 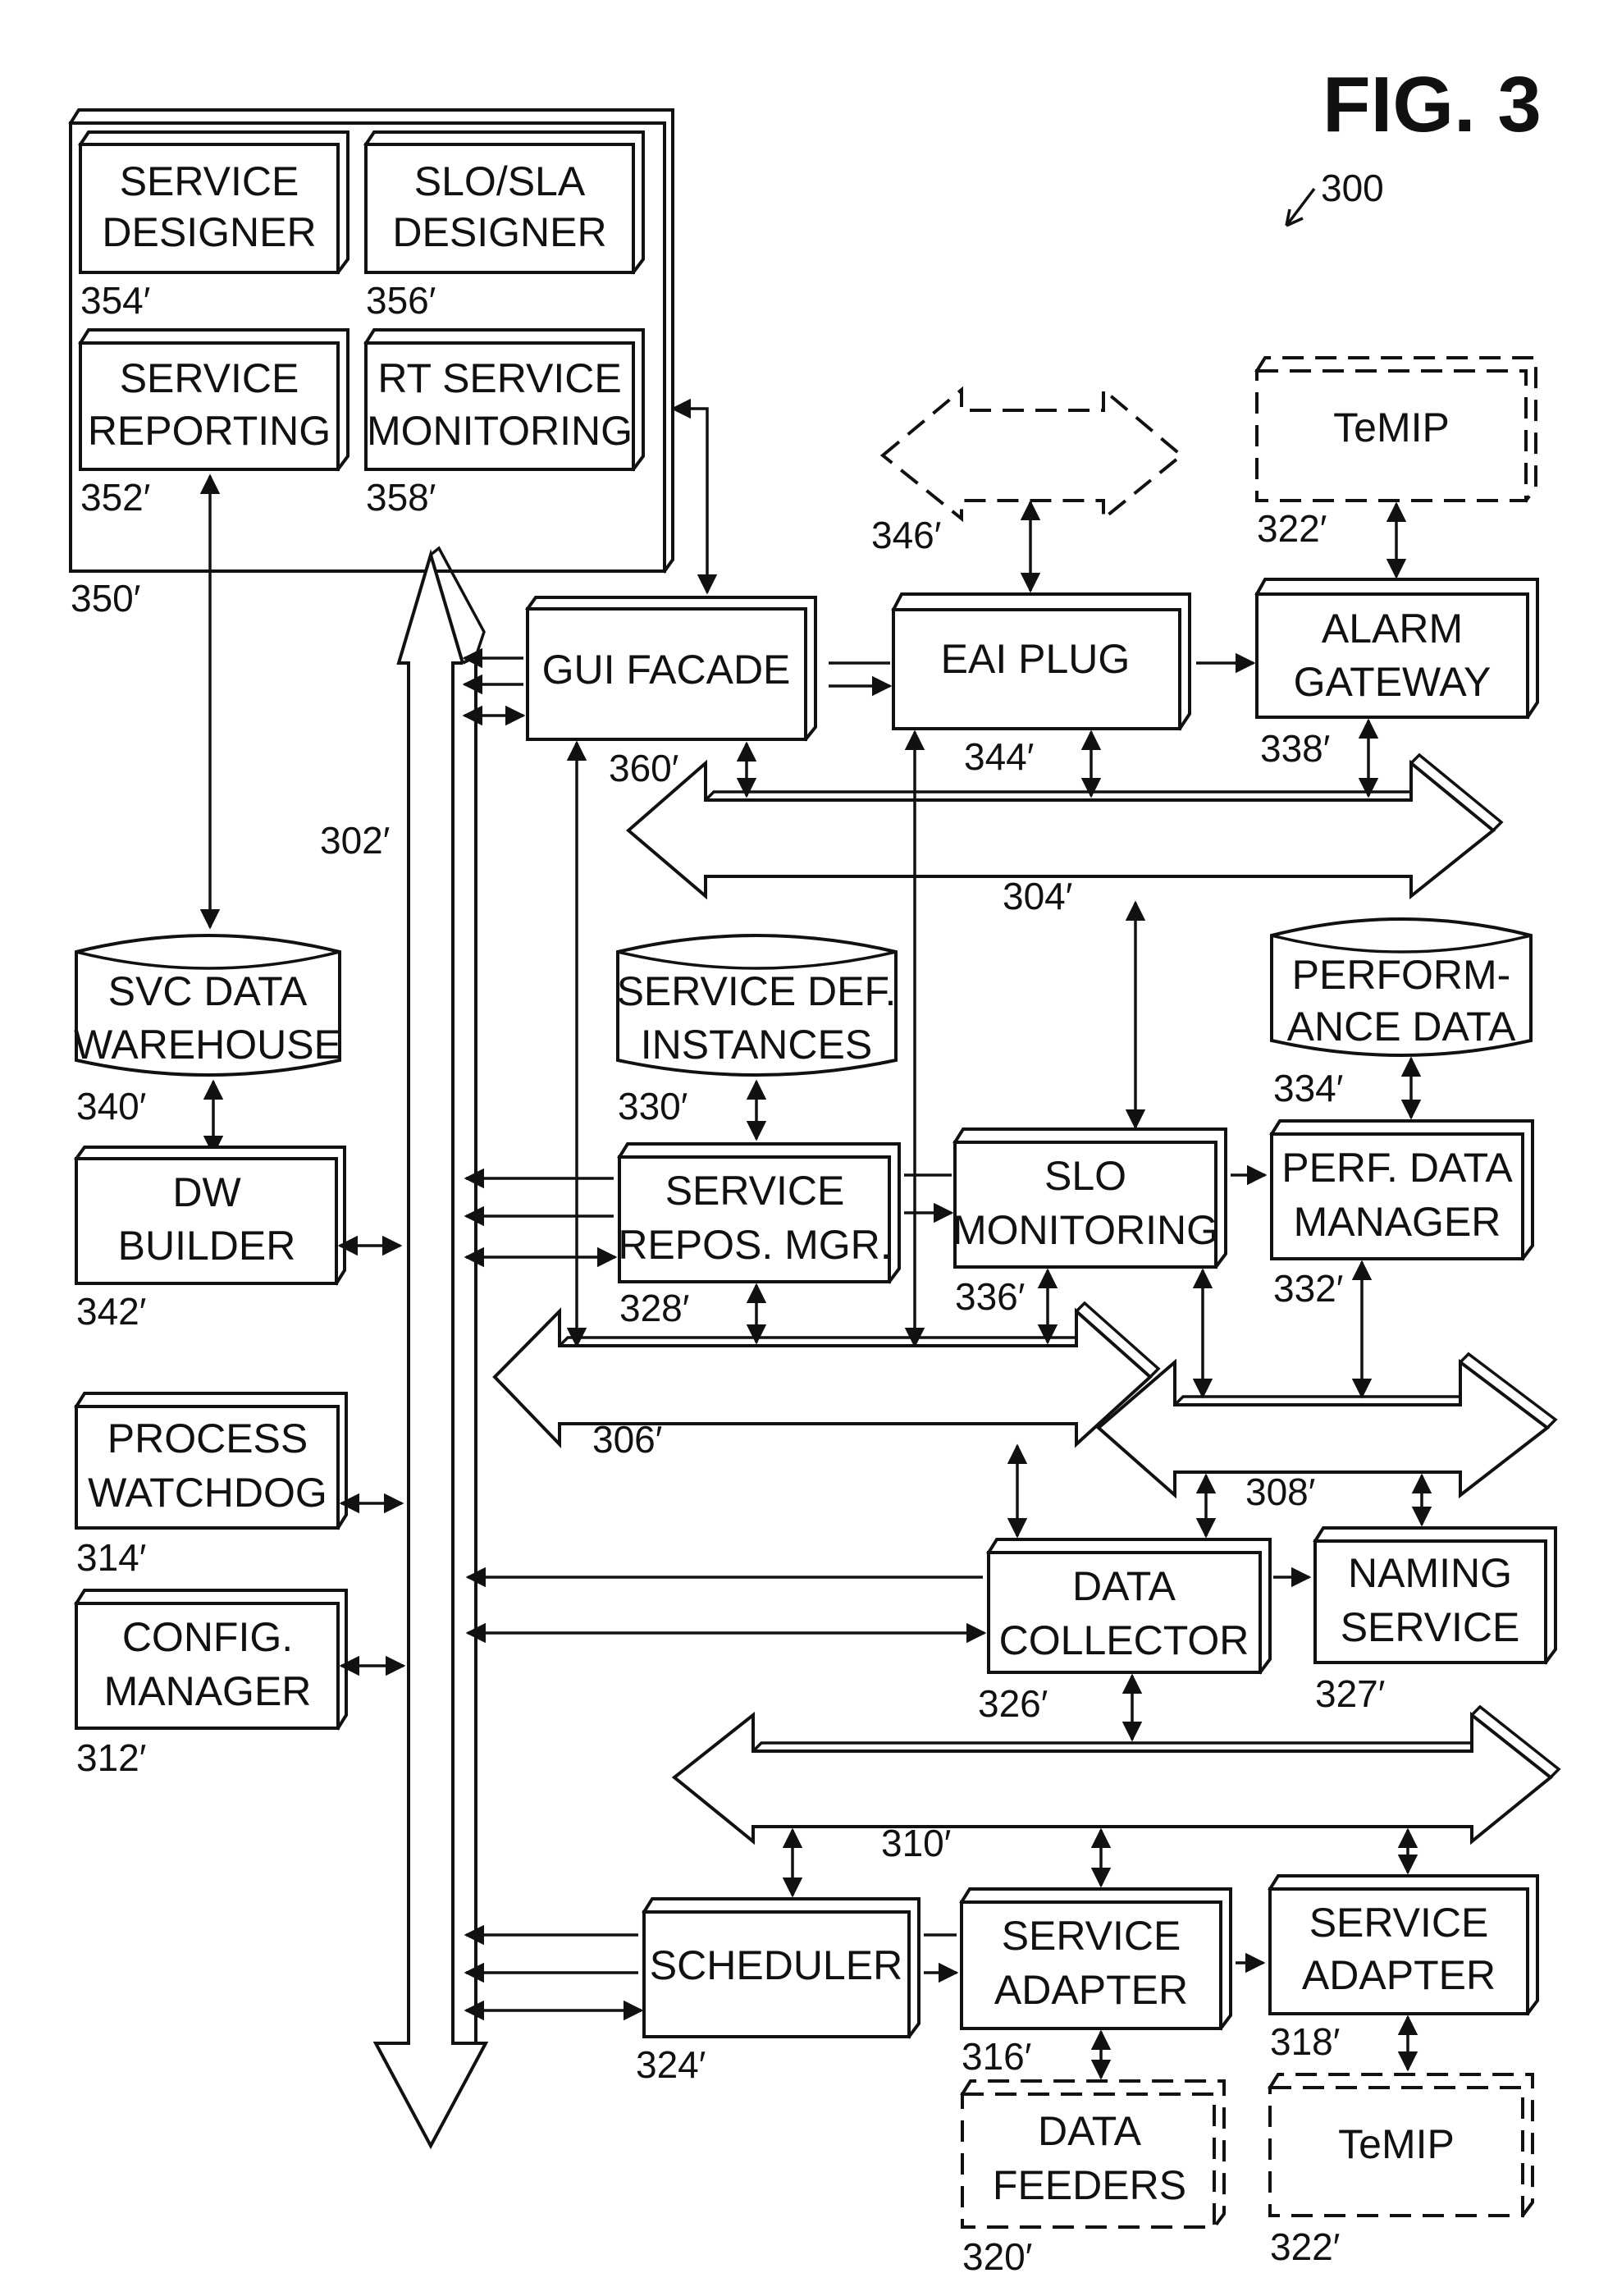 What do you see at coordinates (1090, 2131) in the screenshot?
I see `data-feeders-line1: DATA` at bounding box center [1090, 2131].